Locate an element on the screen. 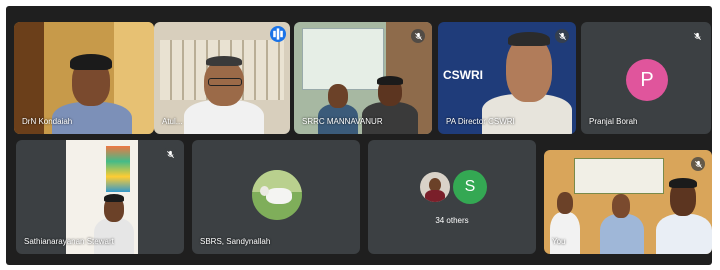  participant-name: Sathianarayanan Stewart is located at coordinates (69, 241).